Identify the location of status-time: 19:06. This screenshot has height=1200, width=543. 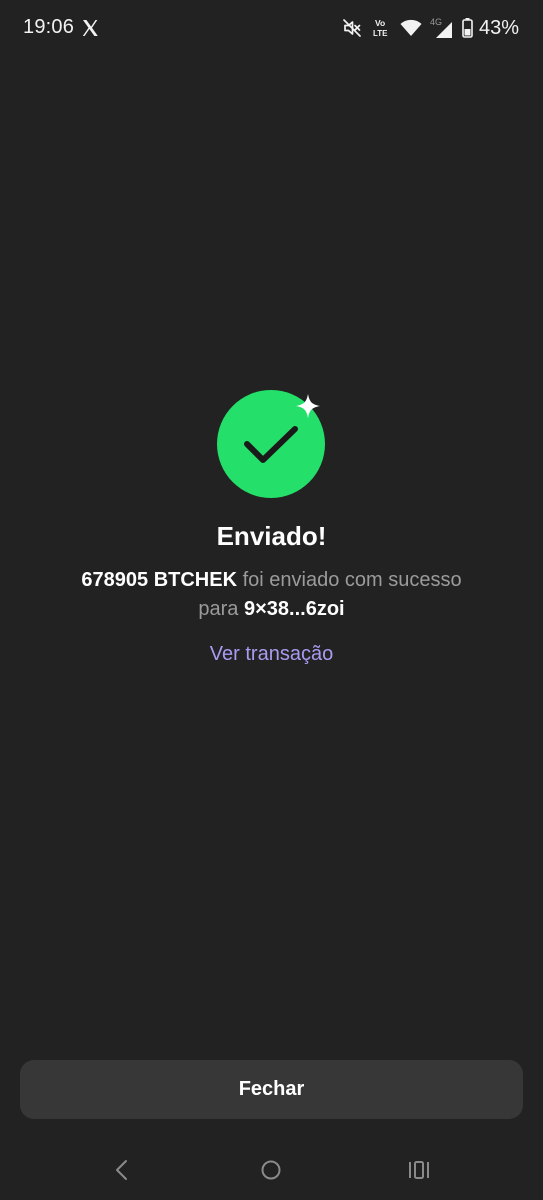
(49, 27).